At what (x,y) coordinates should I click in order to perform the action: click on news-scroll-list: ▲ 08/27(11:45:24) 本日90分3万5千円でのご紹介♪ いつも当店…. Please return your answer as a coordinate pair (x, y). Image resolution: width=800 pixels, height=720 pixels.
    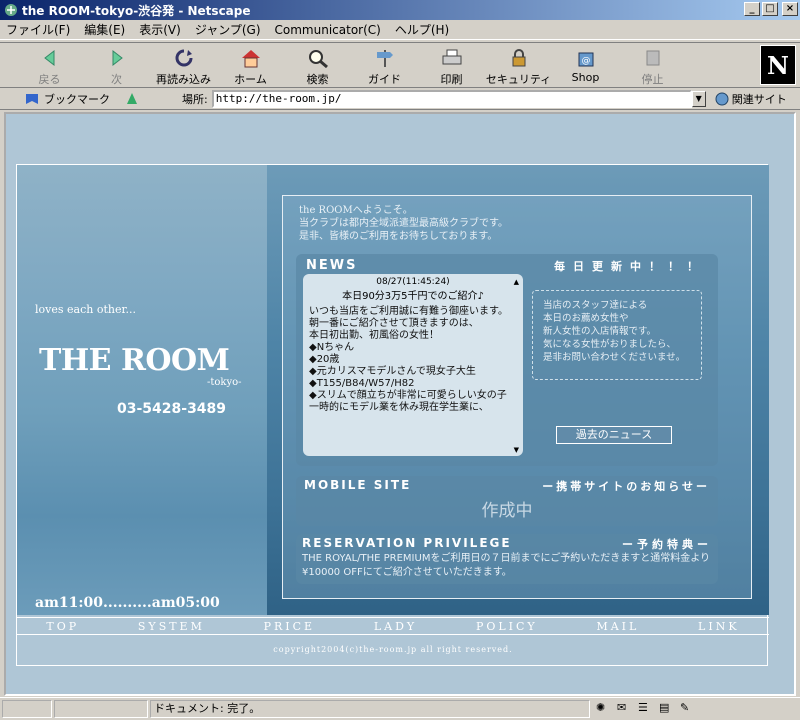
    Looking at the image, I should click on (413, 365).